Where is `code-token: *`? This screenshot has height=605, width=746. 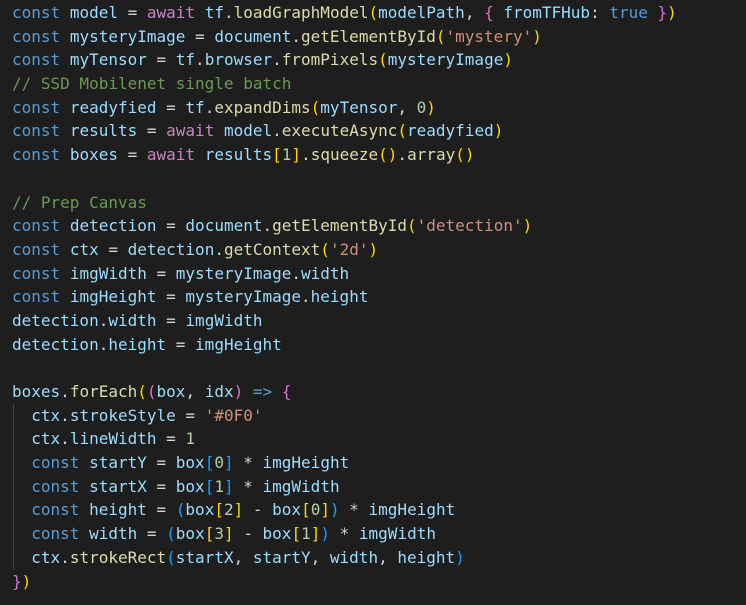 code-token: * is located at coordinates (248, 486).